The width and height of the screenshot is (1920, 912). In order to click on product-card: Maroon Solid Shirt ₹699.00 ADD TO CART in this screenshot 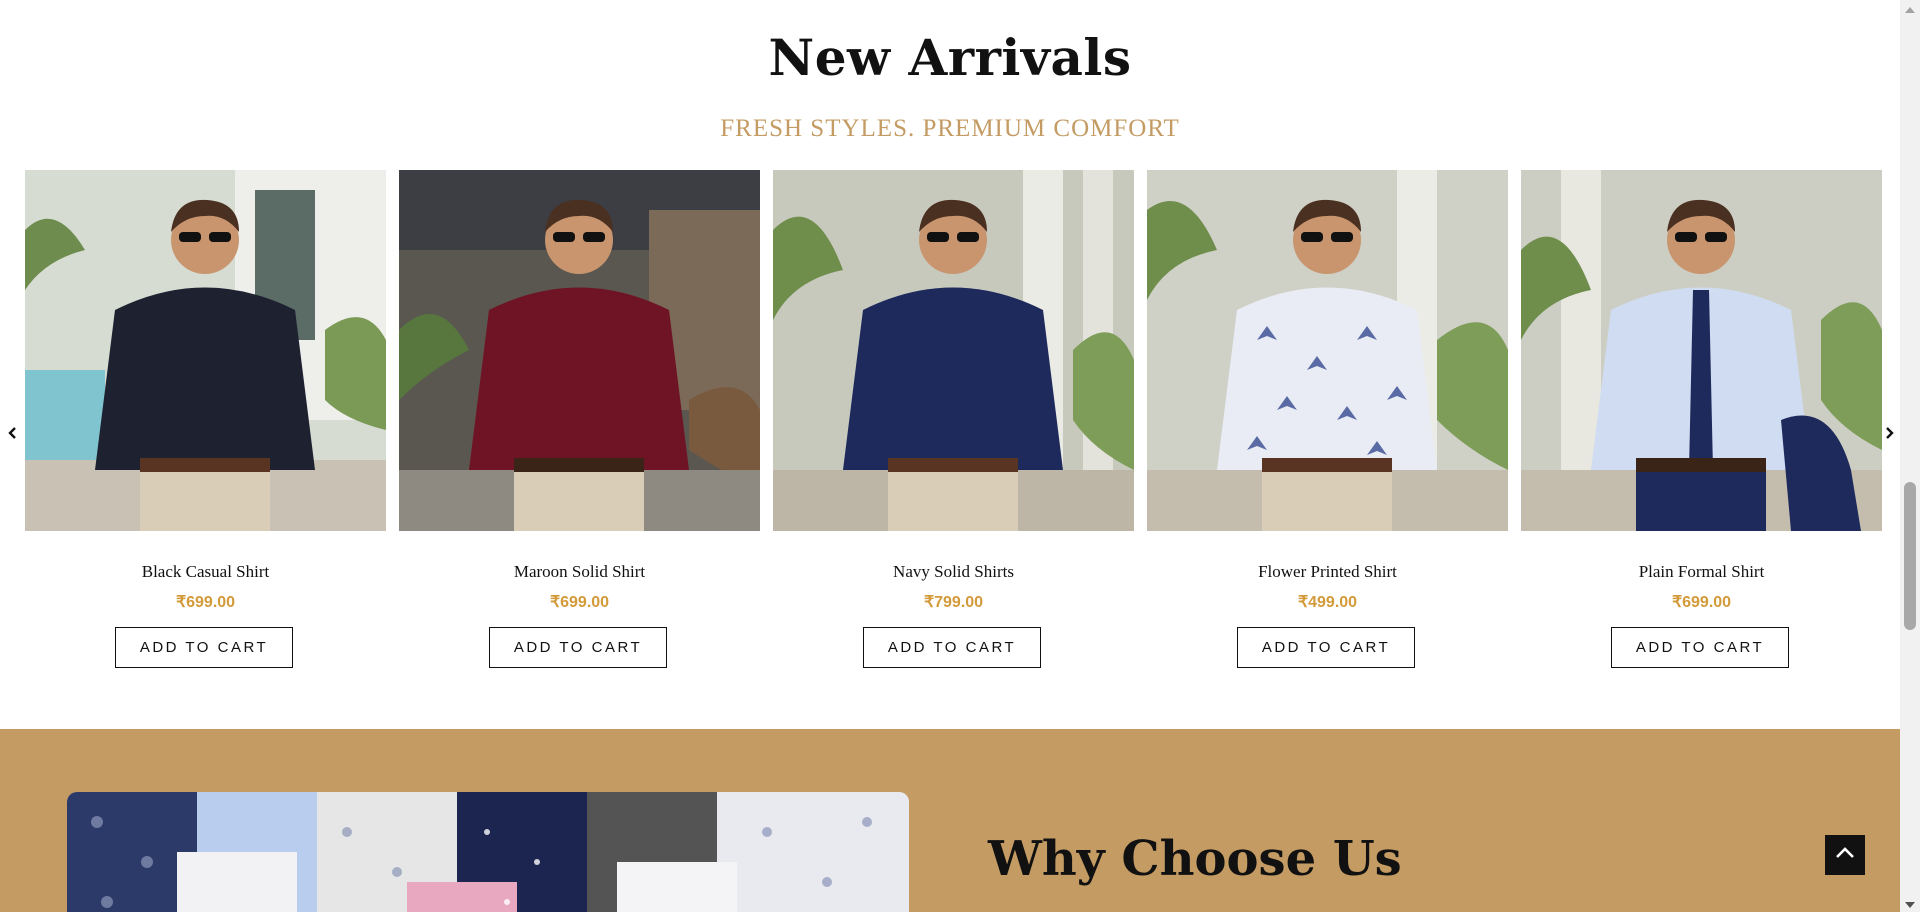, I will do `click(579, 420)`.